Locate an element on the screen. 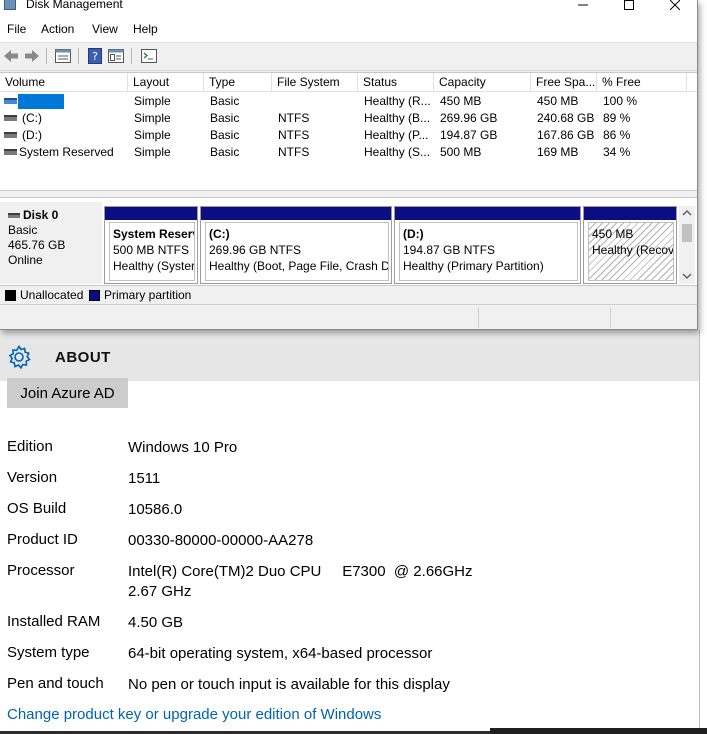  pane-splitter is located at coordinates (348, 194).